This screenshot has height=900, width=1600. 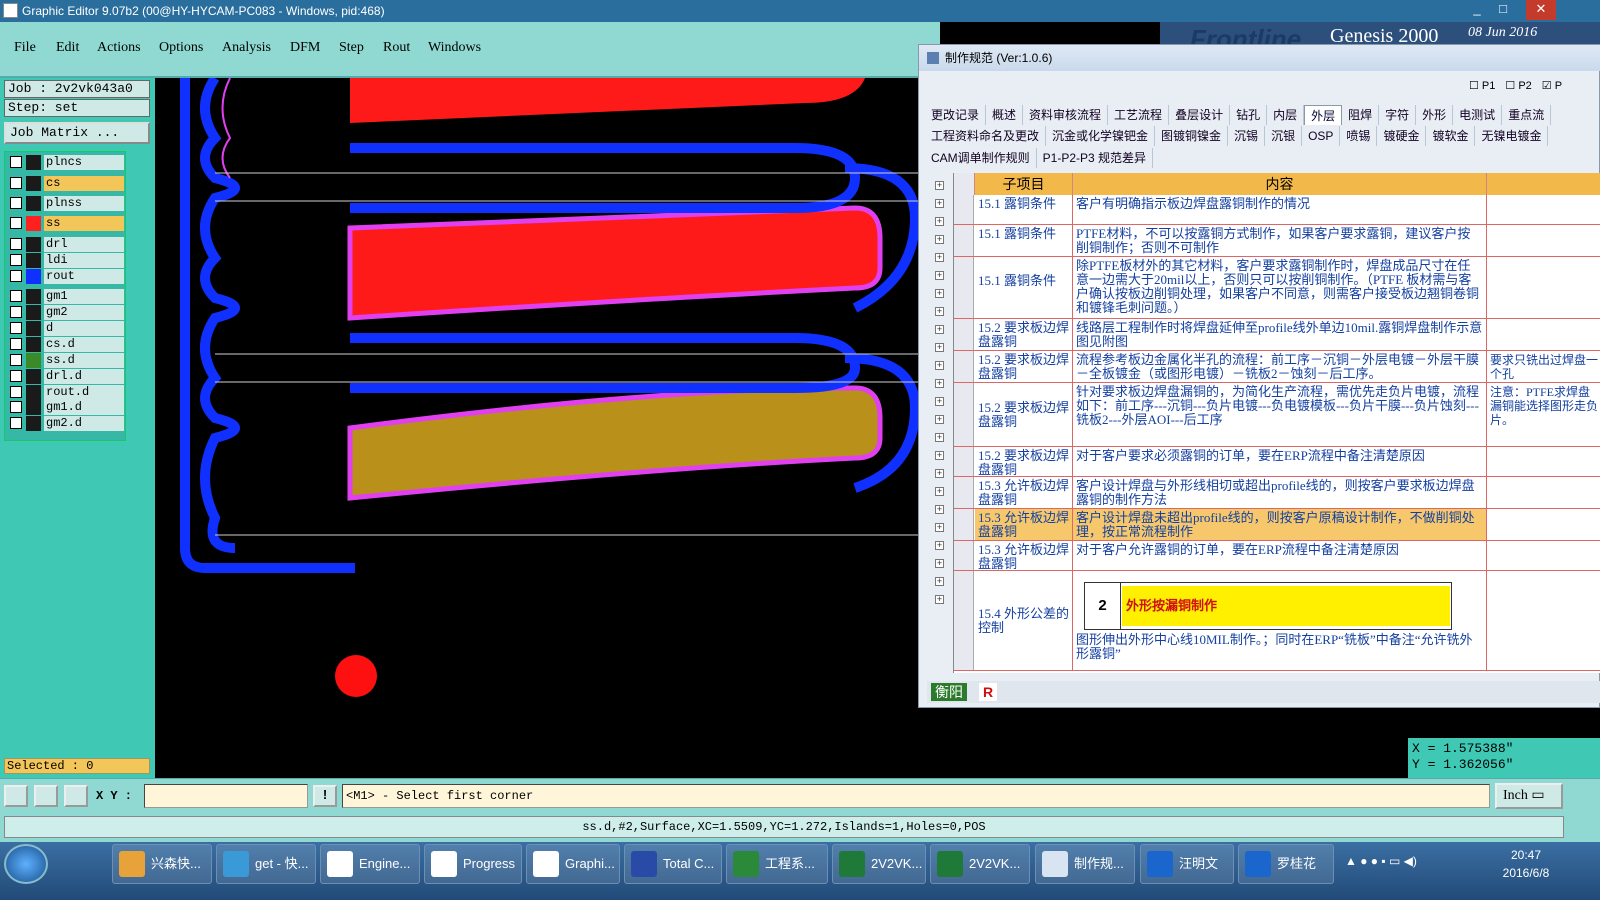 What do you see at coordinates (66, 344) in the screenshot?
I see `layer-row-cs-d: cs.d` at bounding box center [66, 344].